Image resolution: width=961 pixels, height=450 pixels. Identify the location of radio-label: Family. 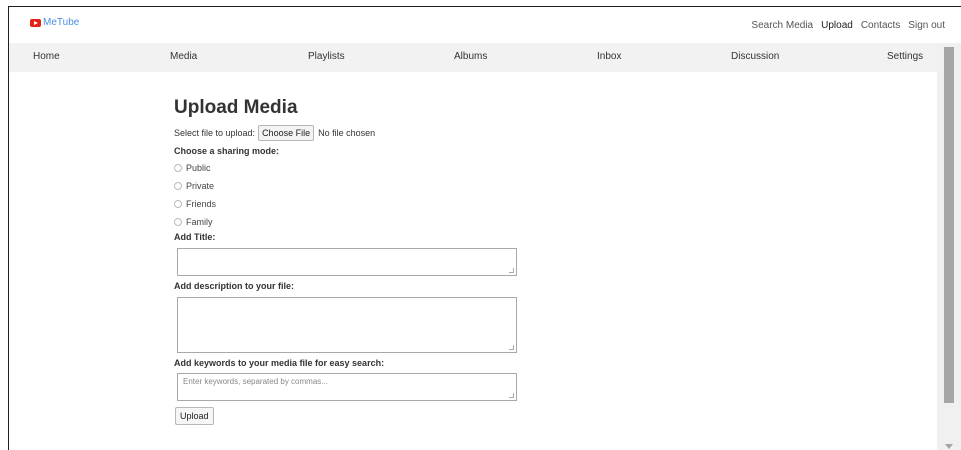
(199, 222).